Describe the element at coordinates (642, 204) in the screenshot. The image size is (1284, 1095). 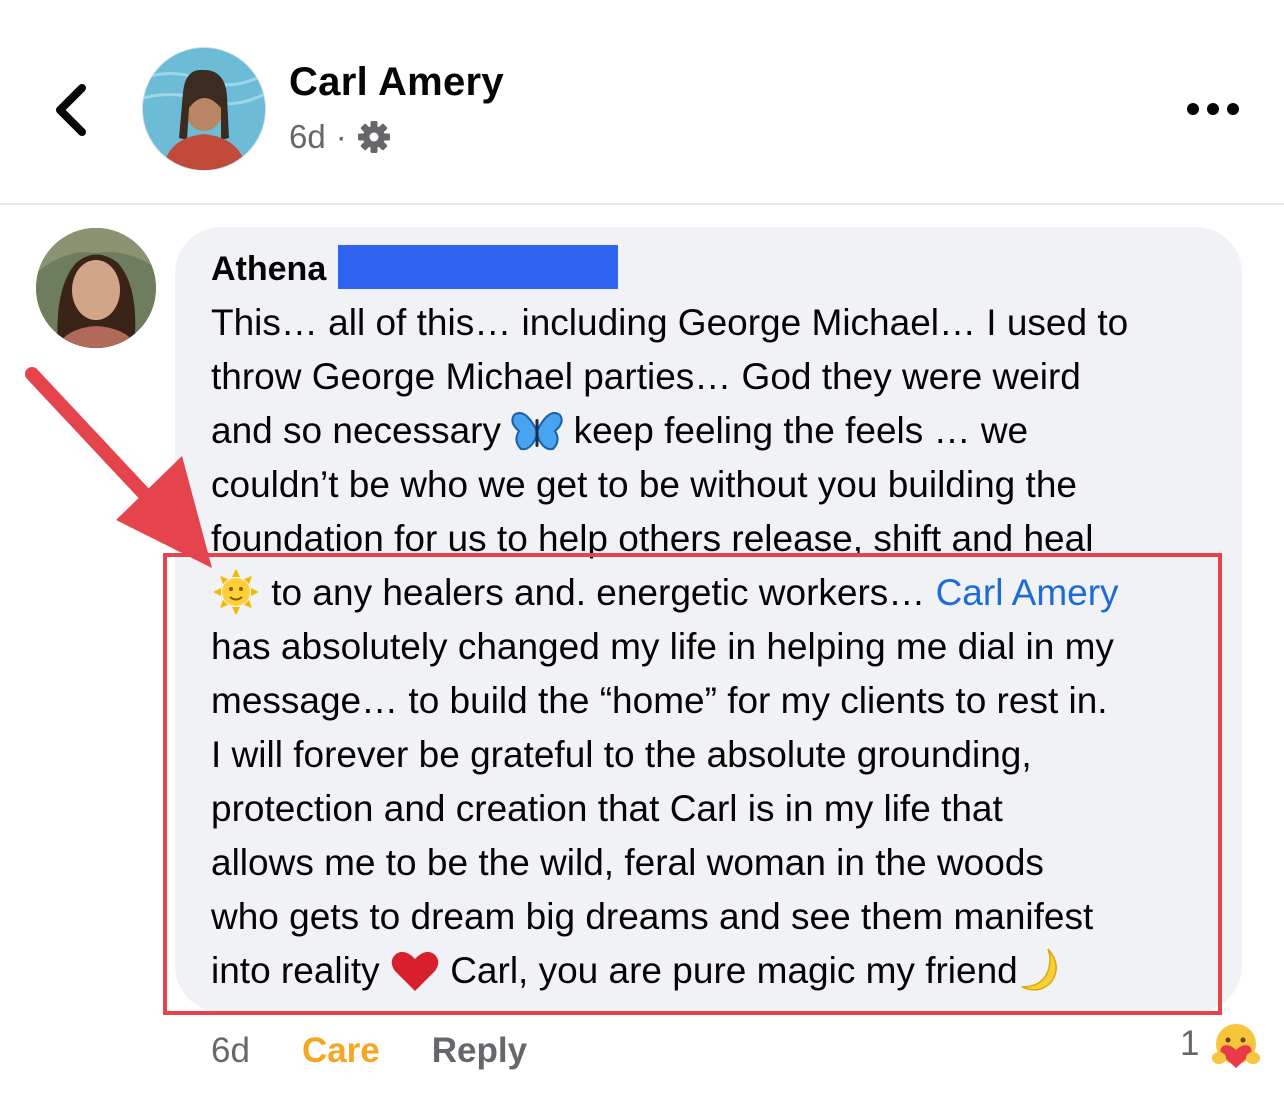
I see `header-divider` at that location.